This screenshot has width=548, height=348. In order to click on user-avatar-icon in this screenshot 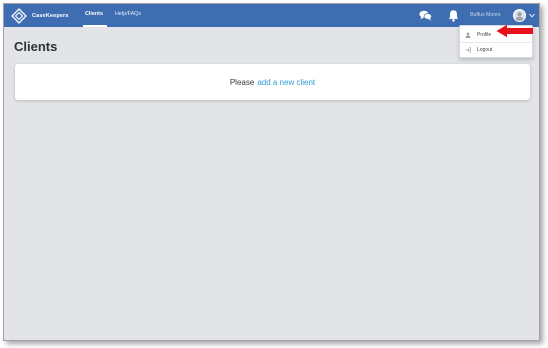, I will do `click(519, 16)`.